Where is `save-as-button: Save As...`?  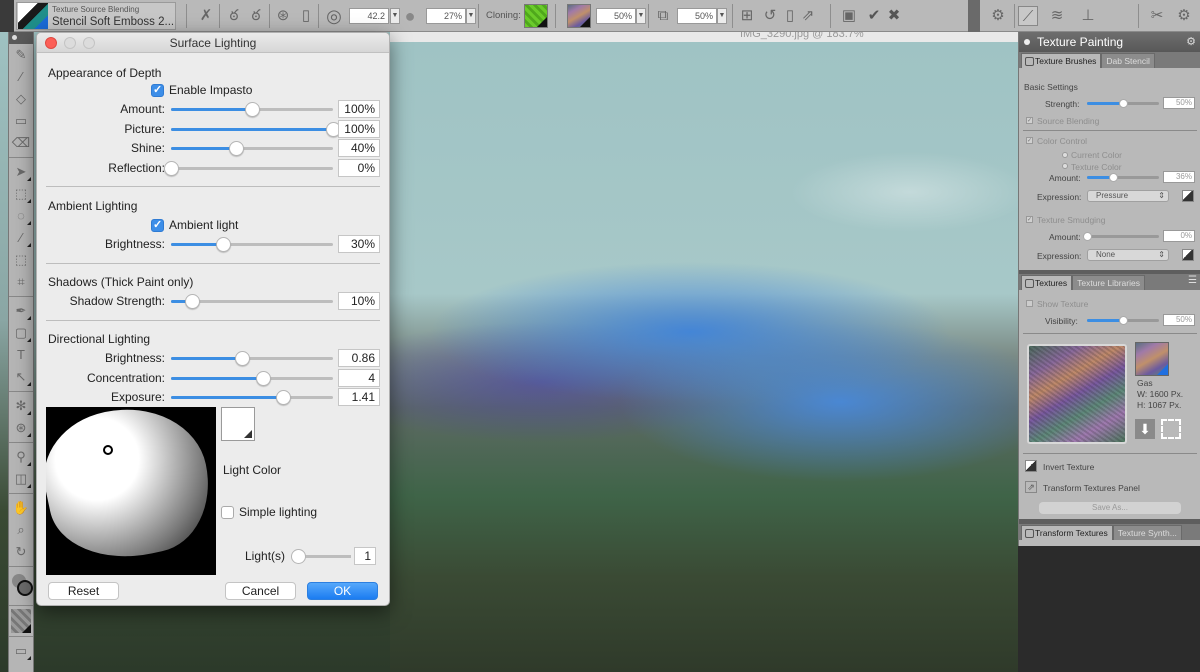
save-as-button: Save As... is located at coordinates (1110, 508).